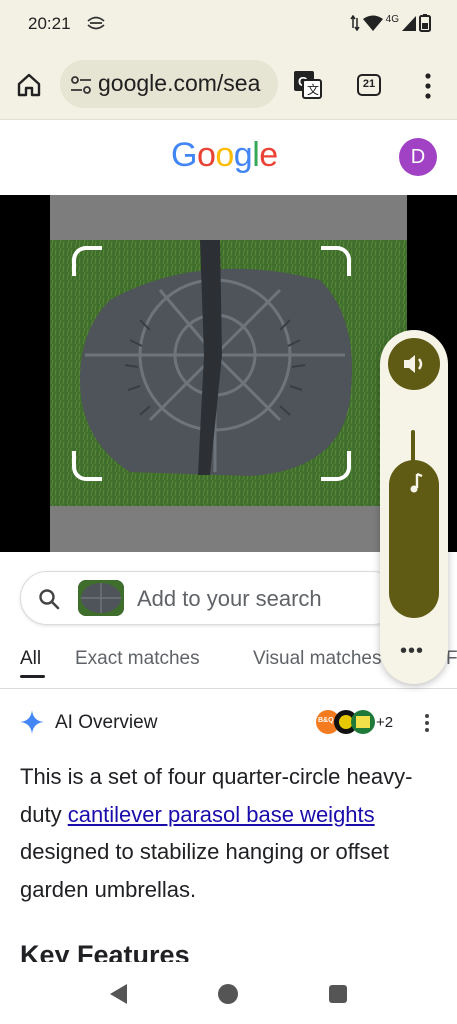 The width and height of the screenshot is (457, 1024). What do you see at coordinates (49, 23) in the screenshot?
I see `status-time: 20:21` at bounding box center [49, 23].